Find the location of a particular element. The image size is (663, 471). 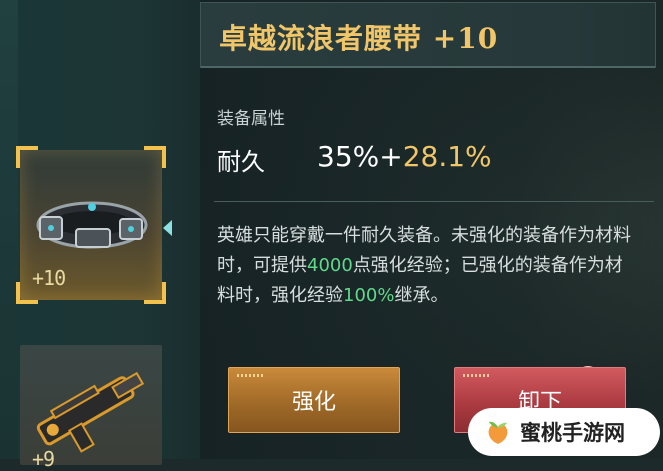

item-level: +9 is located at coordinates (43, 459).